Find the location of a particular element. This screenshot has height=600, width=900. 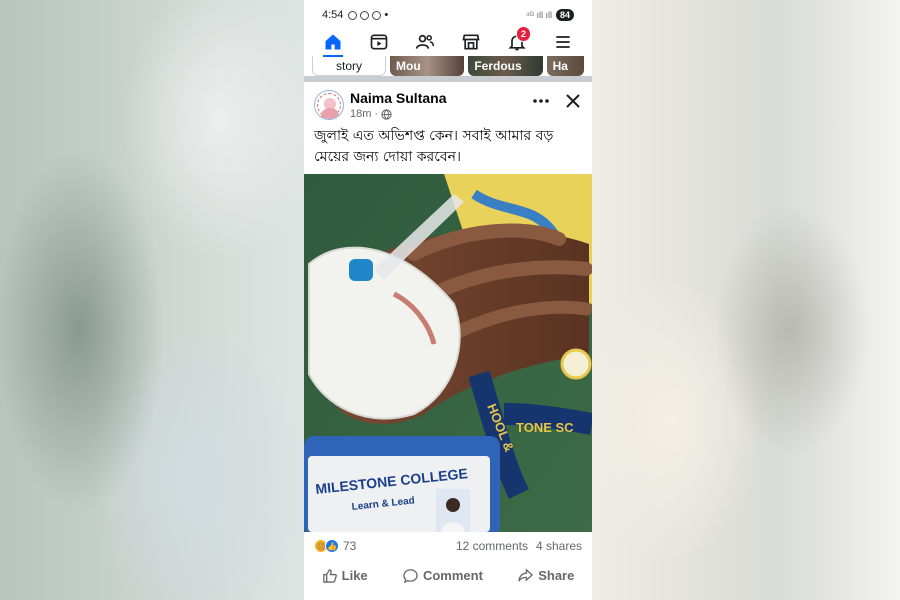

battery-indicator: 84 is located at coordinates (564, 15).